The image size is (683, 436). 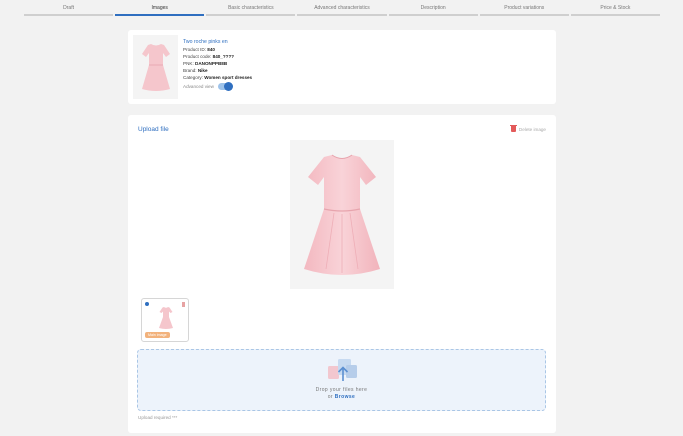 I want to click on step-label: Images, so click(x=159, y=8).